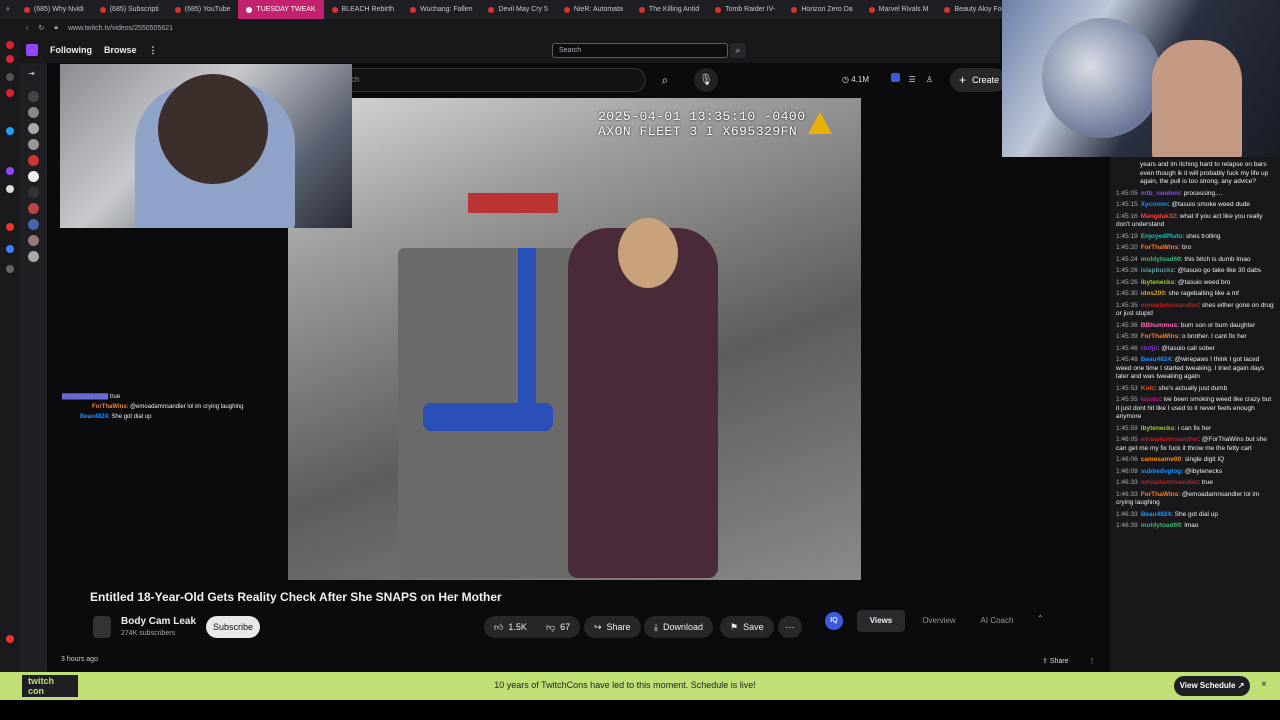 The width and height of the screenshot is (1280, 720). What do you see at coordinates (71, 50) in the screenshot?
I see `nav-following: Following` at bounding box center [71, 50].